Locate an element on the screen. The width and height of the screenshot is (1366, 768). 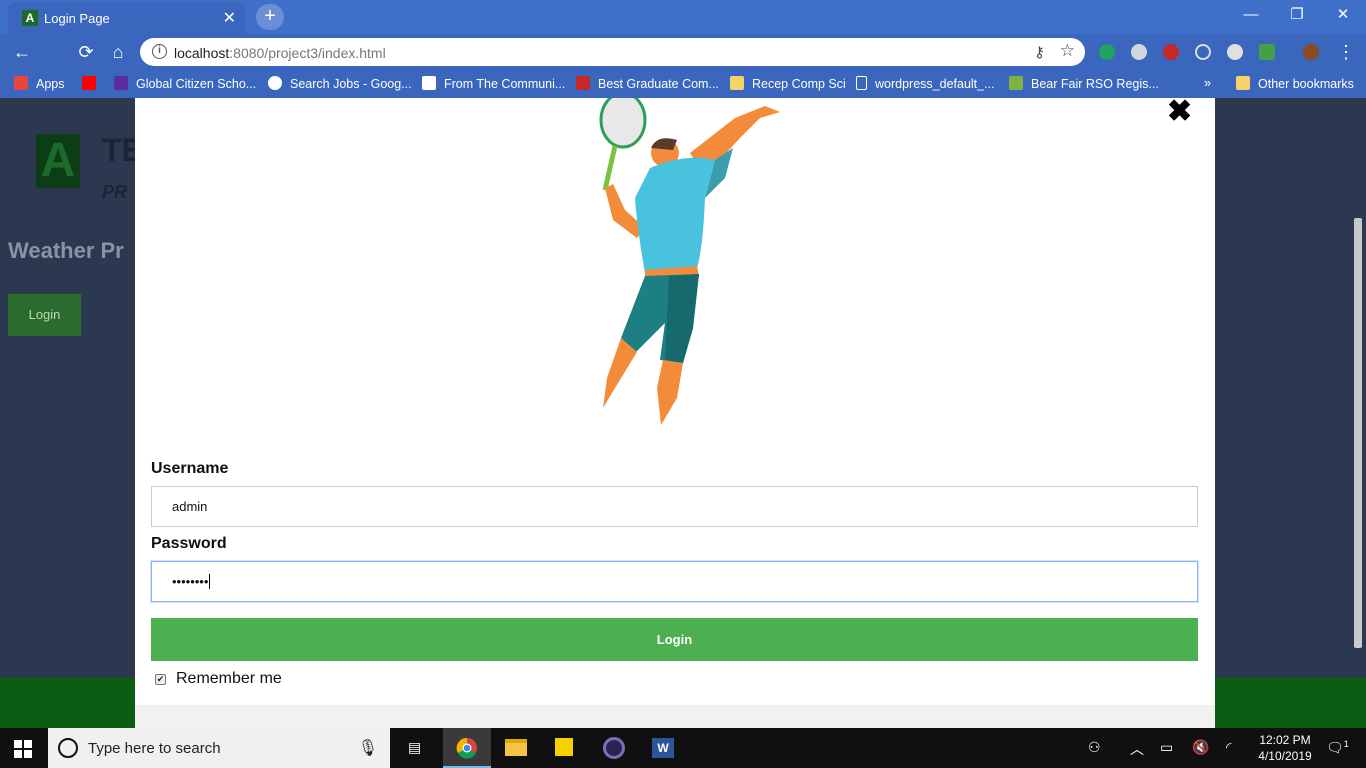
close-modal-icon: ✖ is located at coordinates (1179, 111).